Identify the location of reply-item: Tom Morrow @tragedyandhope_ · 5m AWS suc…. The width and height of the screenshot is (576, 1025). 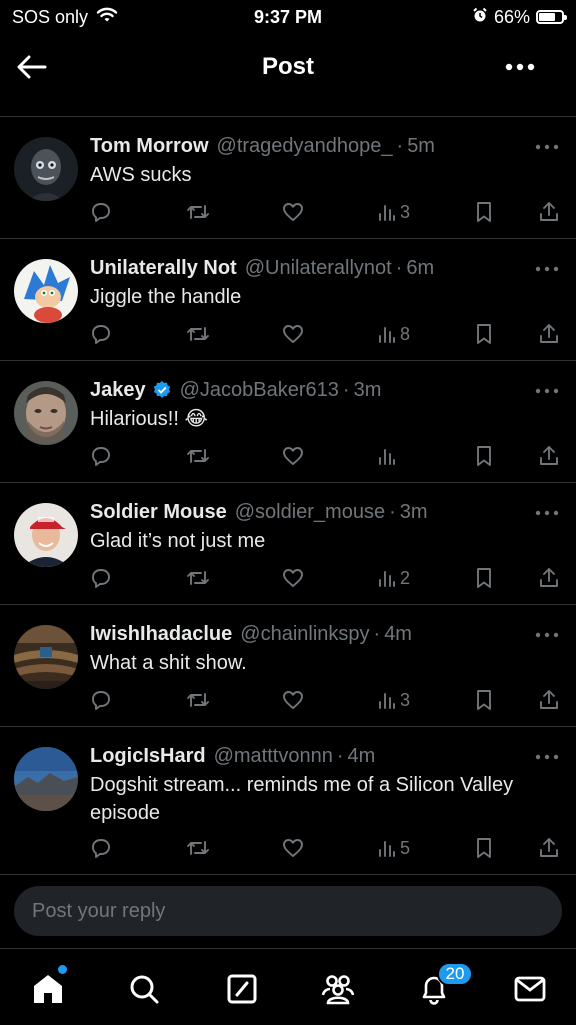
(288, 178).